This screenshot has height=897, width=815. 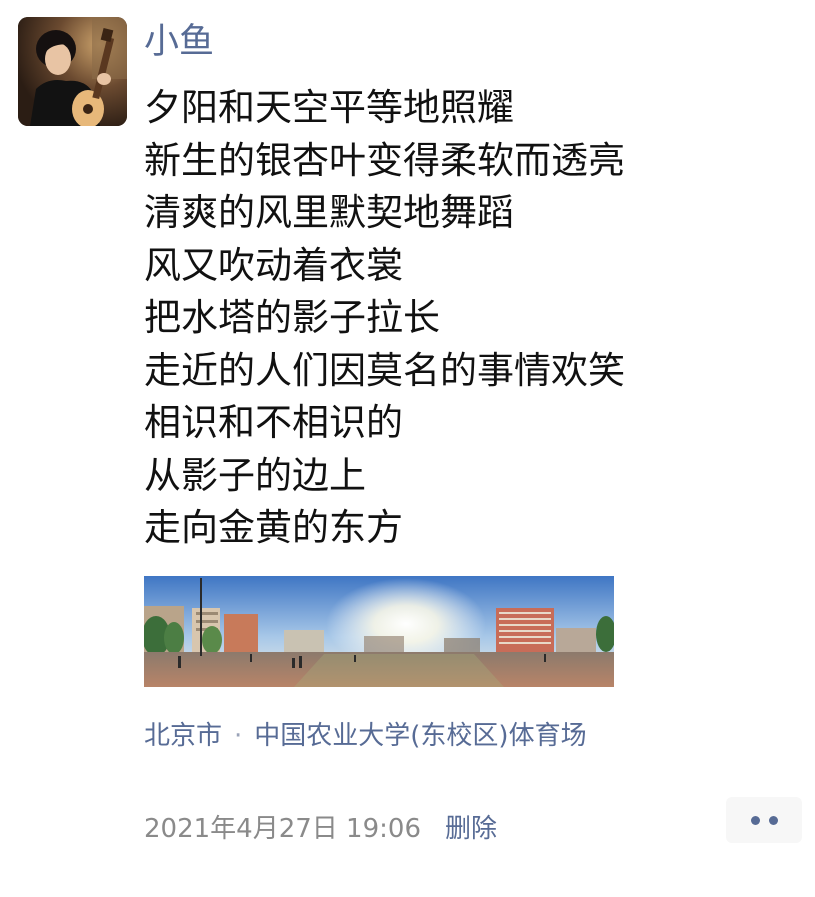 I want to click on delete-button: 删除, so click(x=471, y=826).